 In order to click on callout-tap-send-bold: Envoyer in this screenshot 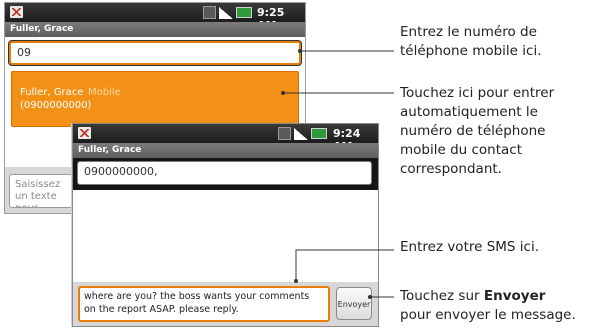, I will do `click(514, 296)`.